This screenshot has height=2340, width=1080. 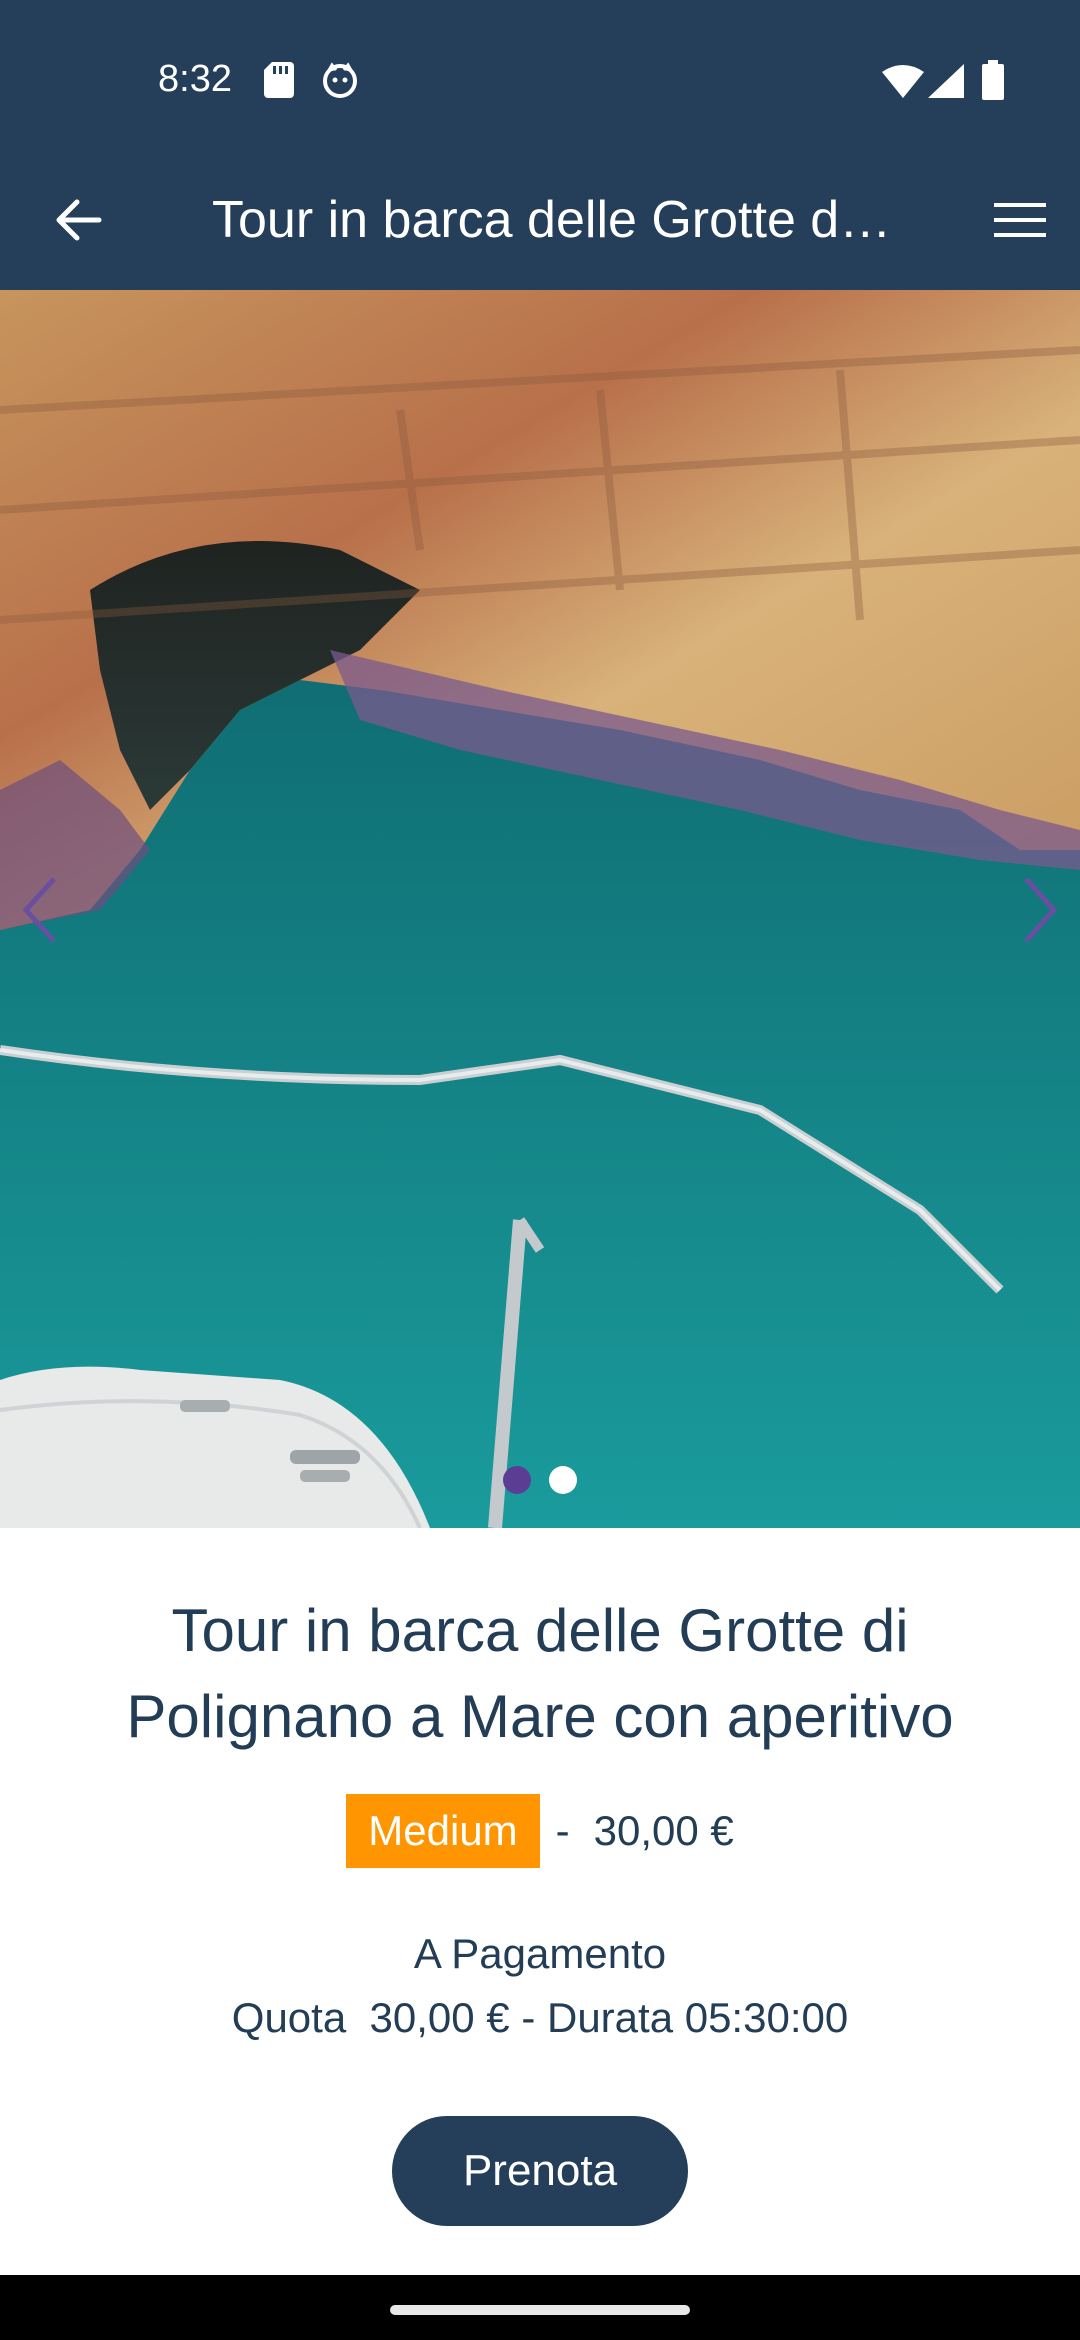 I want to click on carousel-next-button, so click(x=1040, y=910).